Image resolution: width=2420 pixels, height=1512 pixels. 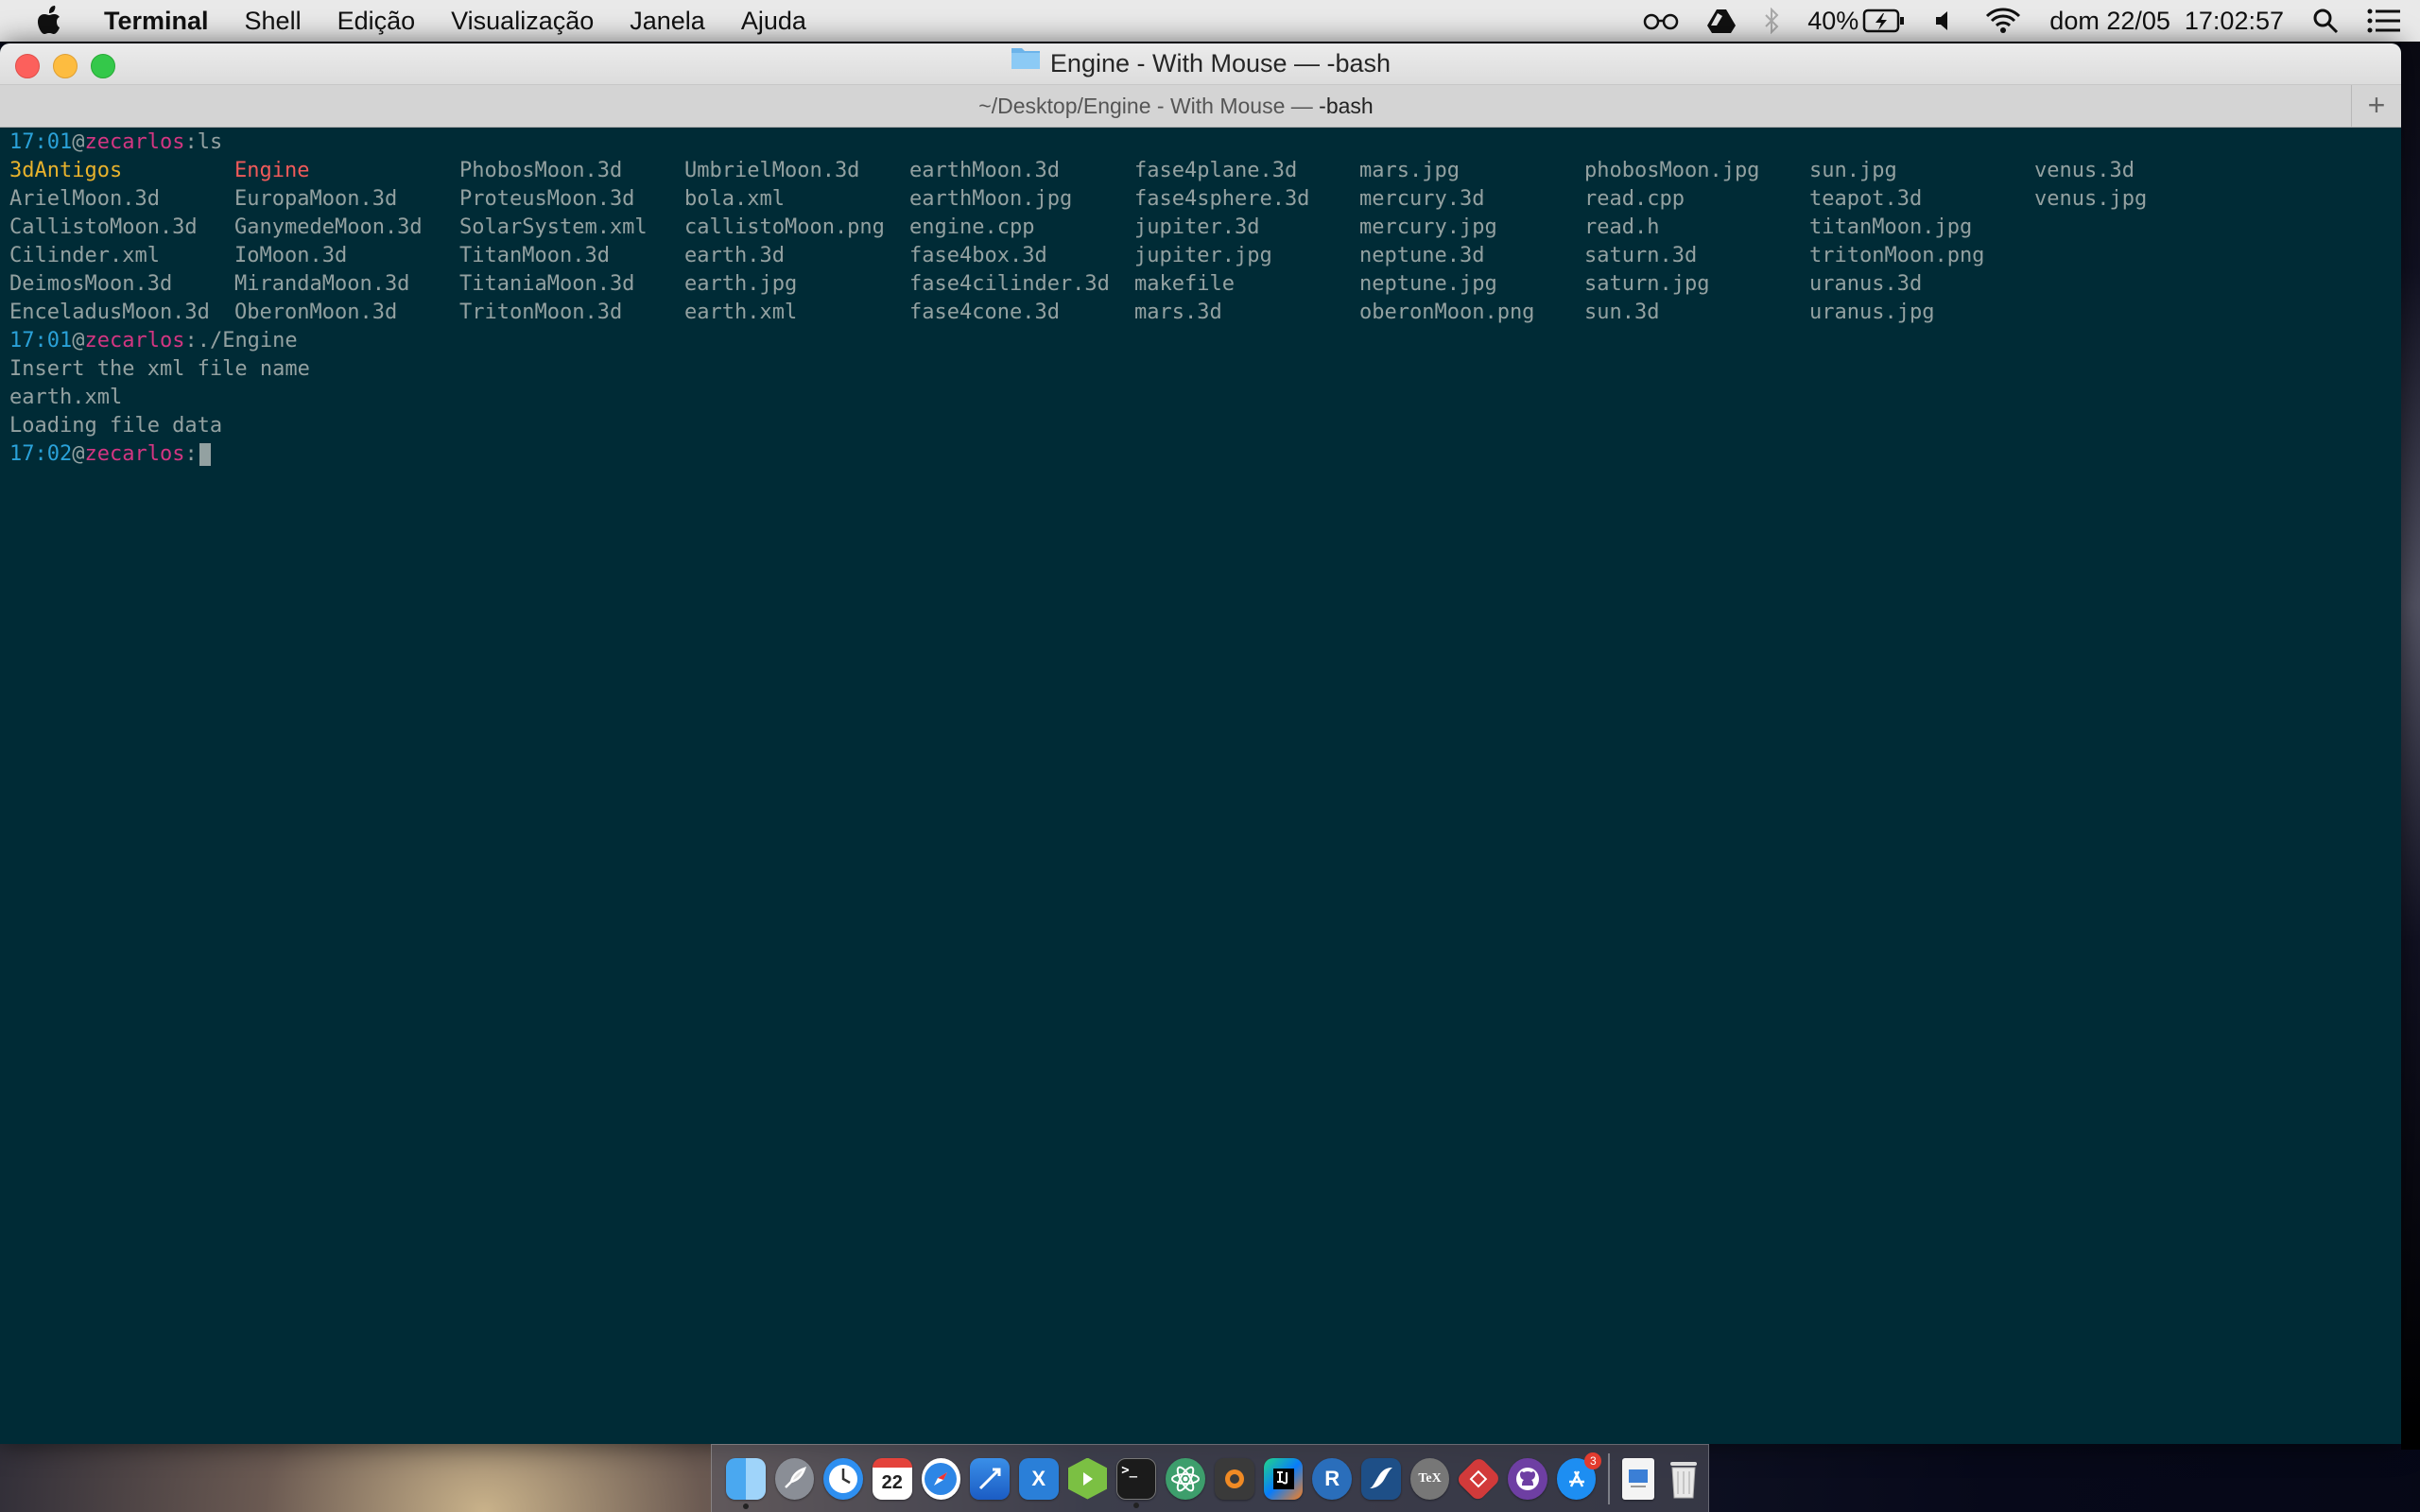 I want to click on prompt-time: 17:01, so click(x=41, y=142).